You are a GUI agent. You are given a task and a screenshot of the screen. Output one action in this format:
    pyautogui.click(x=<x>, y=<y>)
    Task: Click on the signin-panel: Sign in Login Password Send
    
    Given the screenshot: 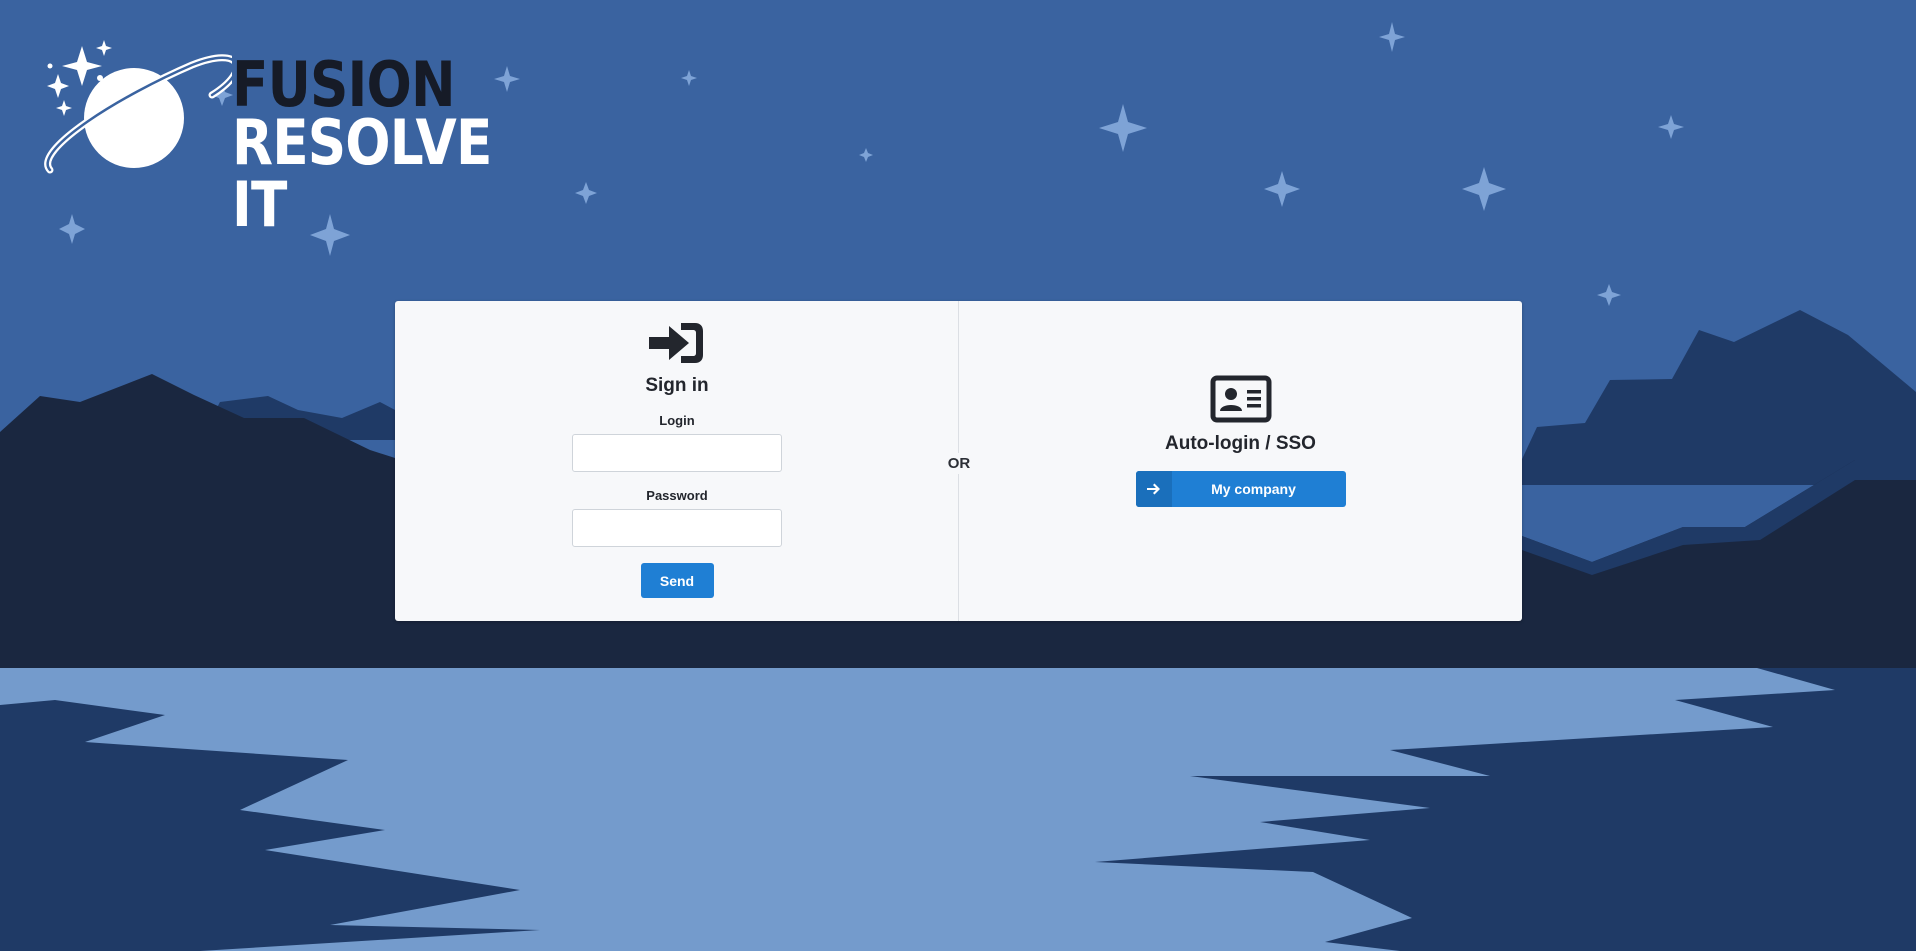 What is the action you would take?
    pyautogui.click(x=677, y=461)
    